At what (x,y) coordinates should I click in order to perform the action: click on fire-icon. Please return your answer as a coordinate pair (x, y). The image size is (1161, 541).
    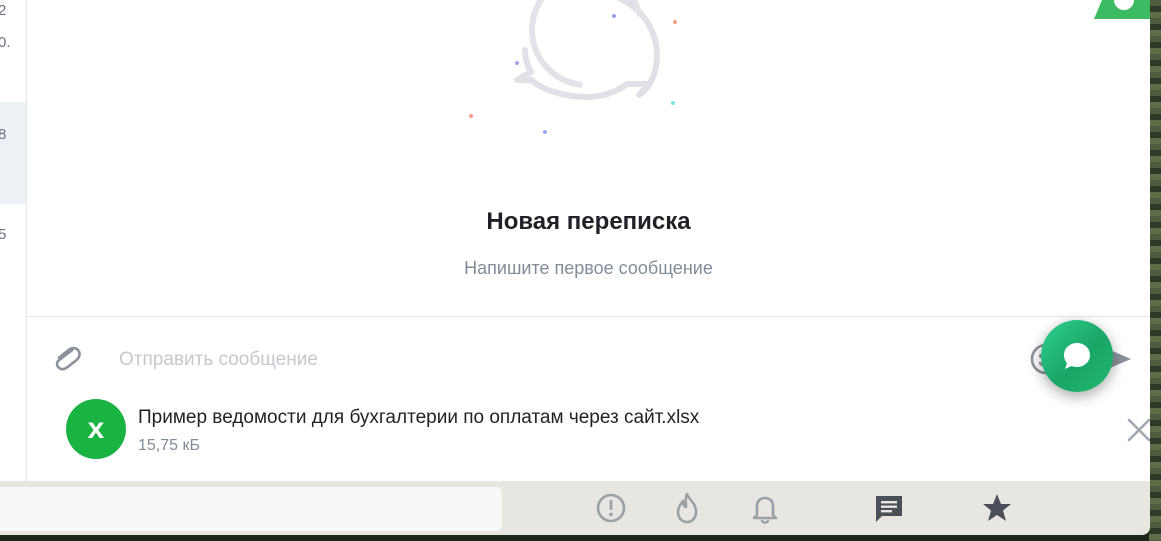
    Looking at the image, I should click on (687, 508).